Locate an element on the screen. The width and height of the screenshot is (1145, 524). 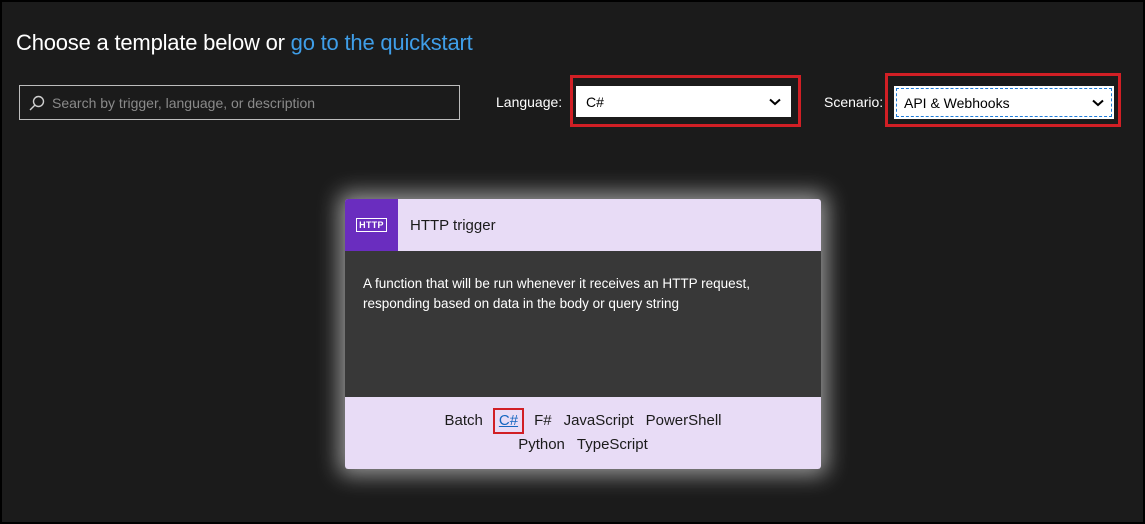
search-input is located at coordinates (254, 102).